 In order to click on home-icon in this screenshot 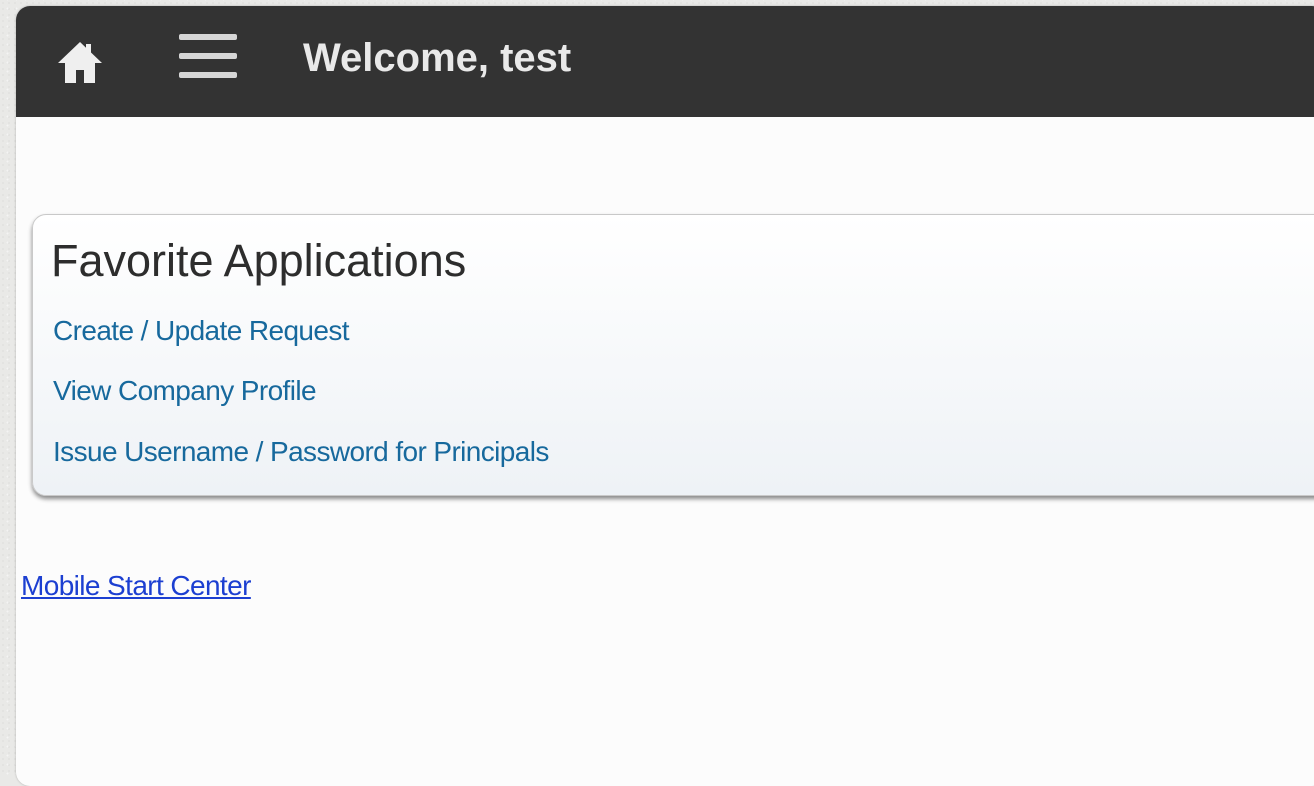, I will do `click(80, 62)`.